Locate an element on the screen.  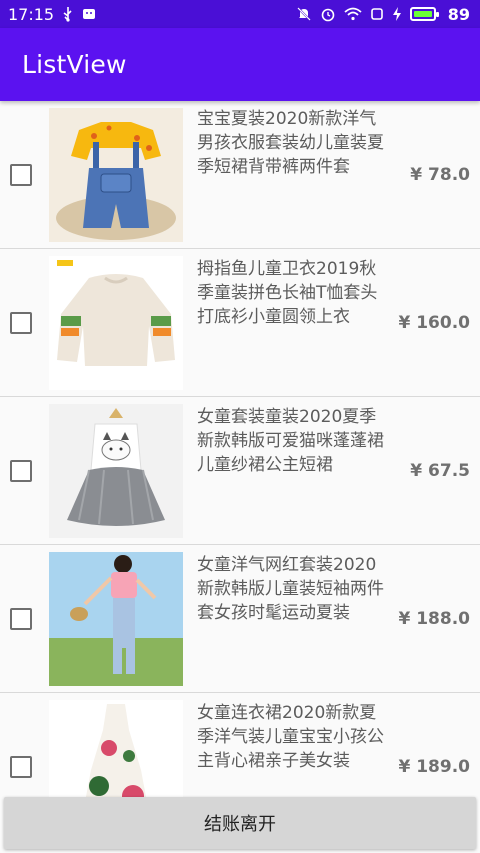
app-title: ListView is located at coordinates (74, 64).